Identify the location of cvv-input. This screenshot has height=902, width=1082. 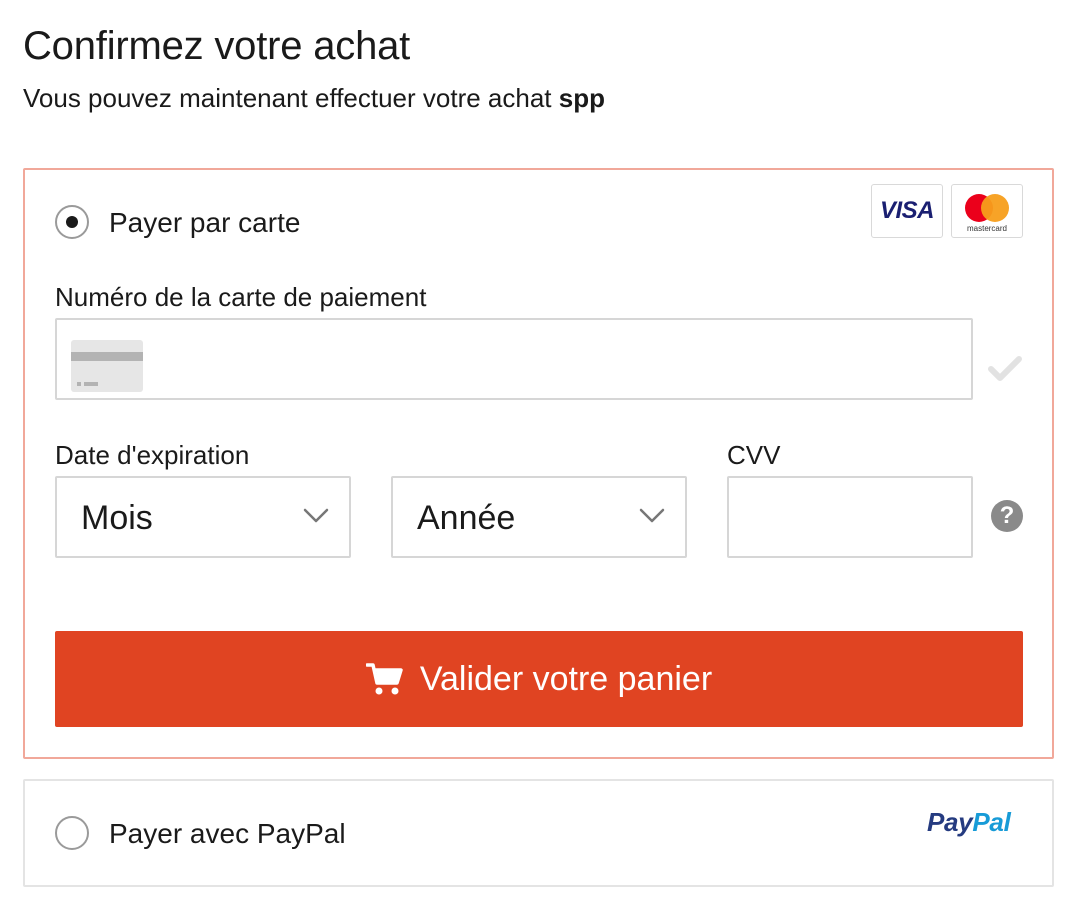
(850, 517).